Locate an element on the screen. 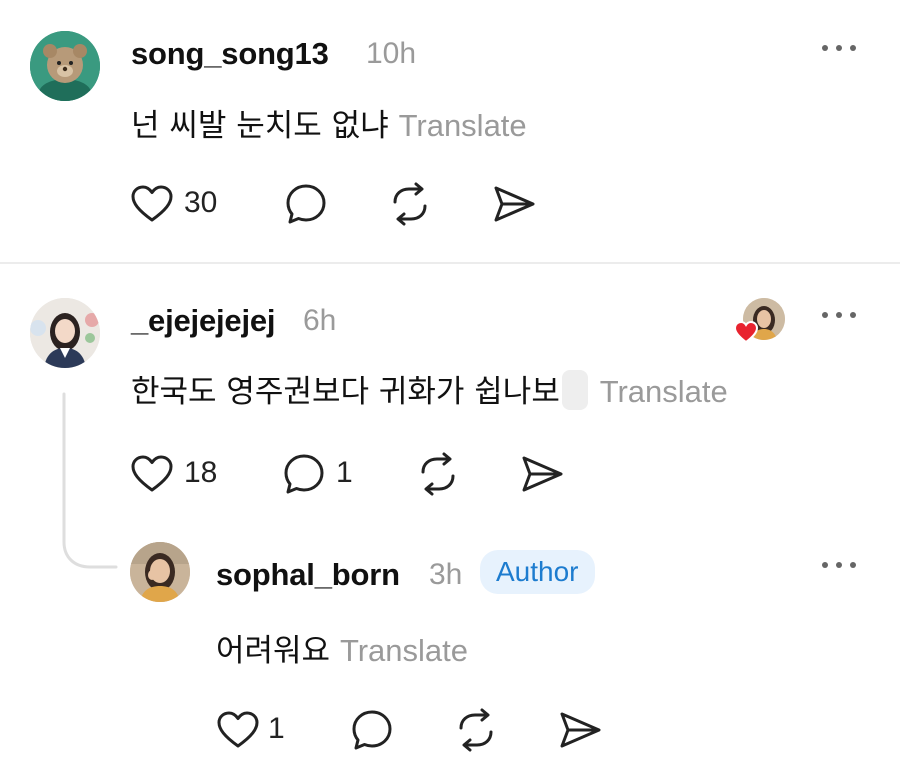 The image size is (900, 761). username: _ejejejejej is located at coordinates (203, 321).